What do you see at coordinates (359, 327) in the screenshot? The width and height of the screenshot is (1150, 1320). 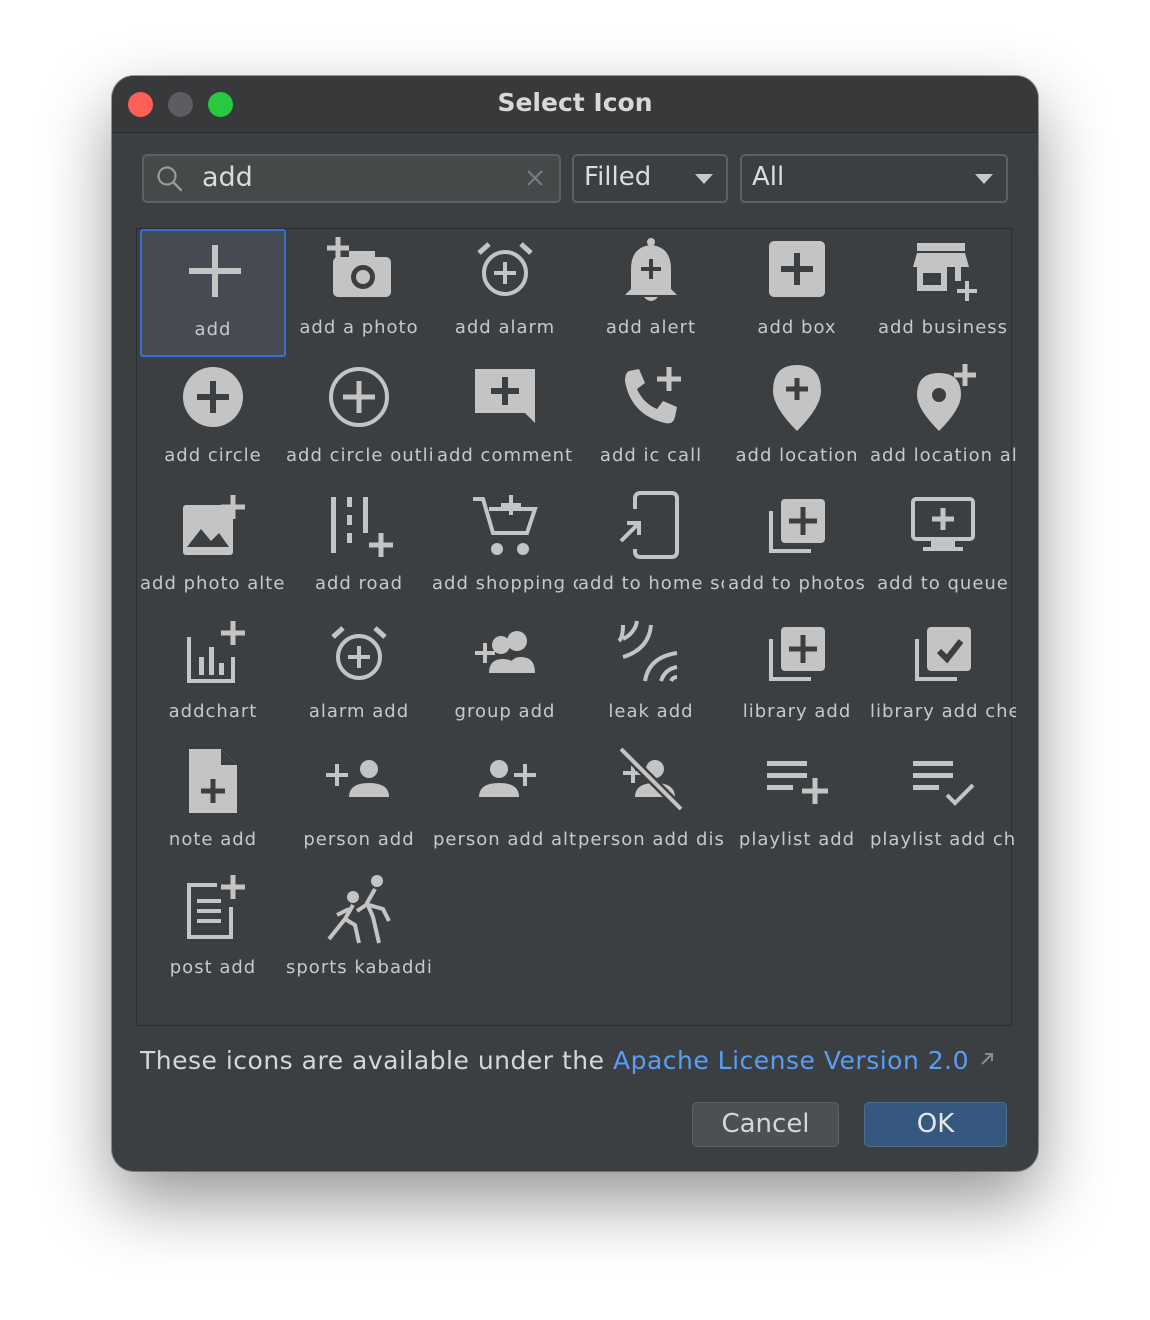 I see `icon-label: add a photo` at bounding box center [359, 327].